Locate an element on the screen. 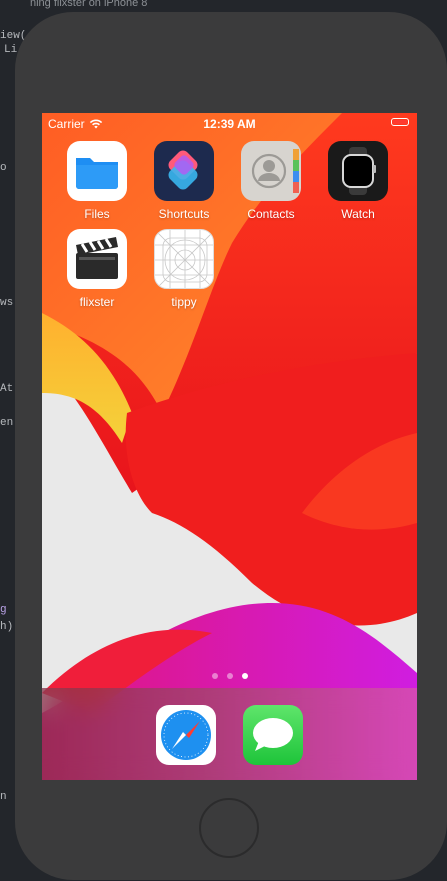 The width and height of the screenshot is (447, 881). app-flixster: flixster is located at coordinates (97, 269).